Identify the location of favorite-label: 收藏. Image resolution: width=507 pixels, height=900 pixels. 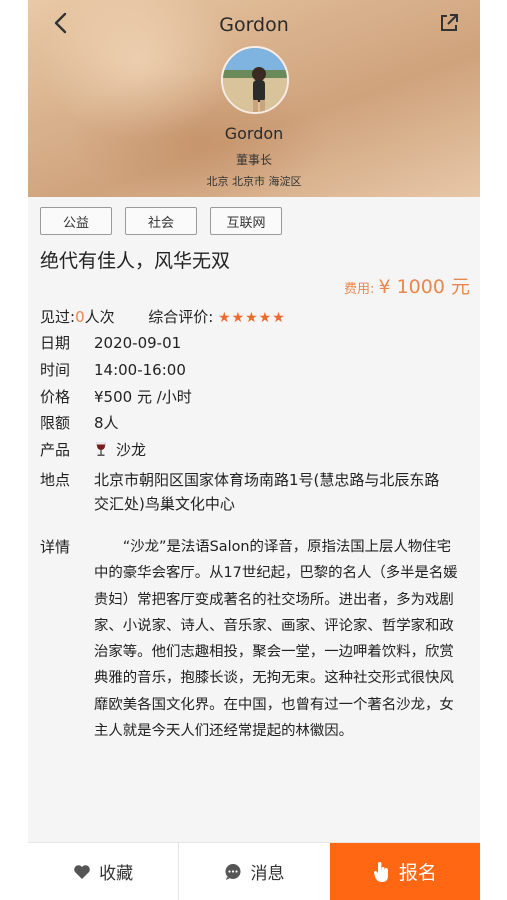
(116, 874).